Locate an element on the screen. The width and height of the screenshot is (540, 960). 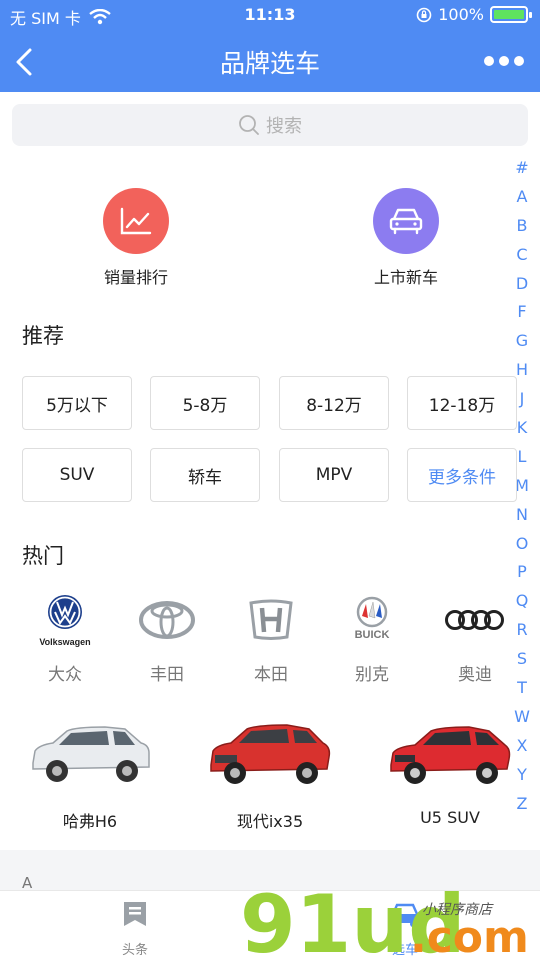
brand-volkswagen: Volkswagen 大众 is located at coordinates (65, 637).